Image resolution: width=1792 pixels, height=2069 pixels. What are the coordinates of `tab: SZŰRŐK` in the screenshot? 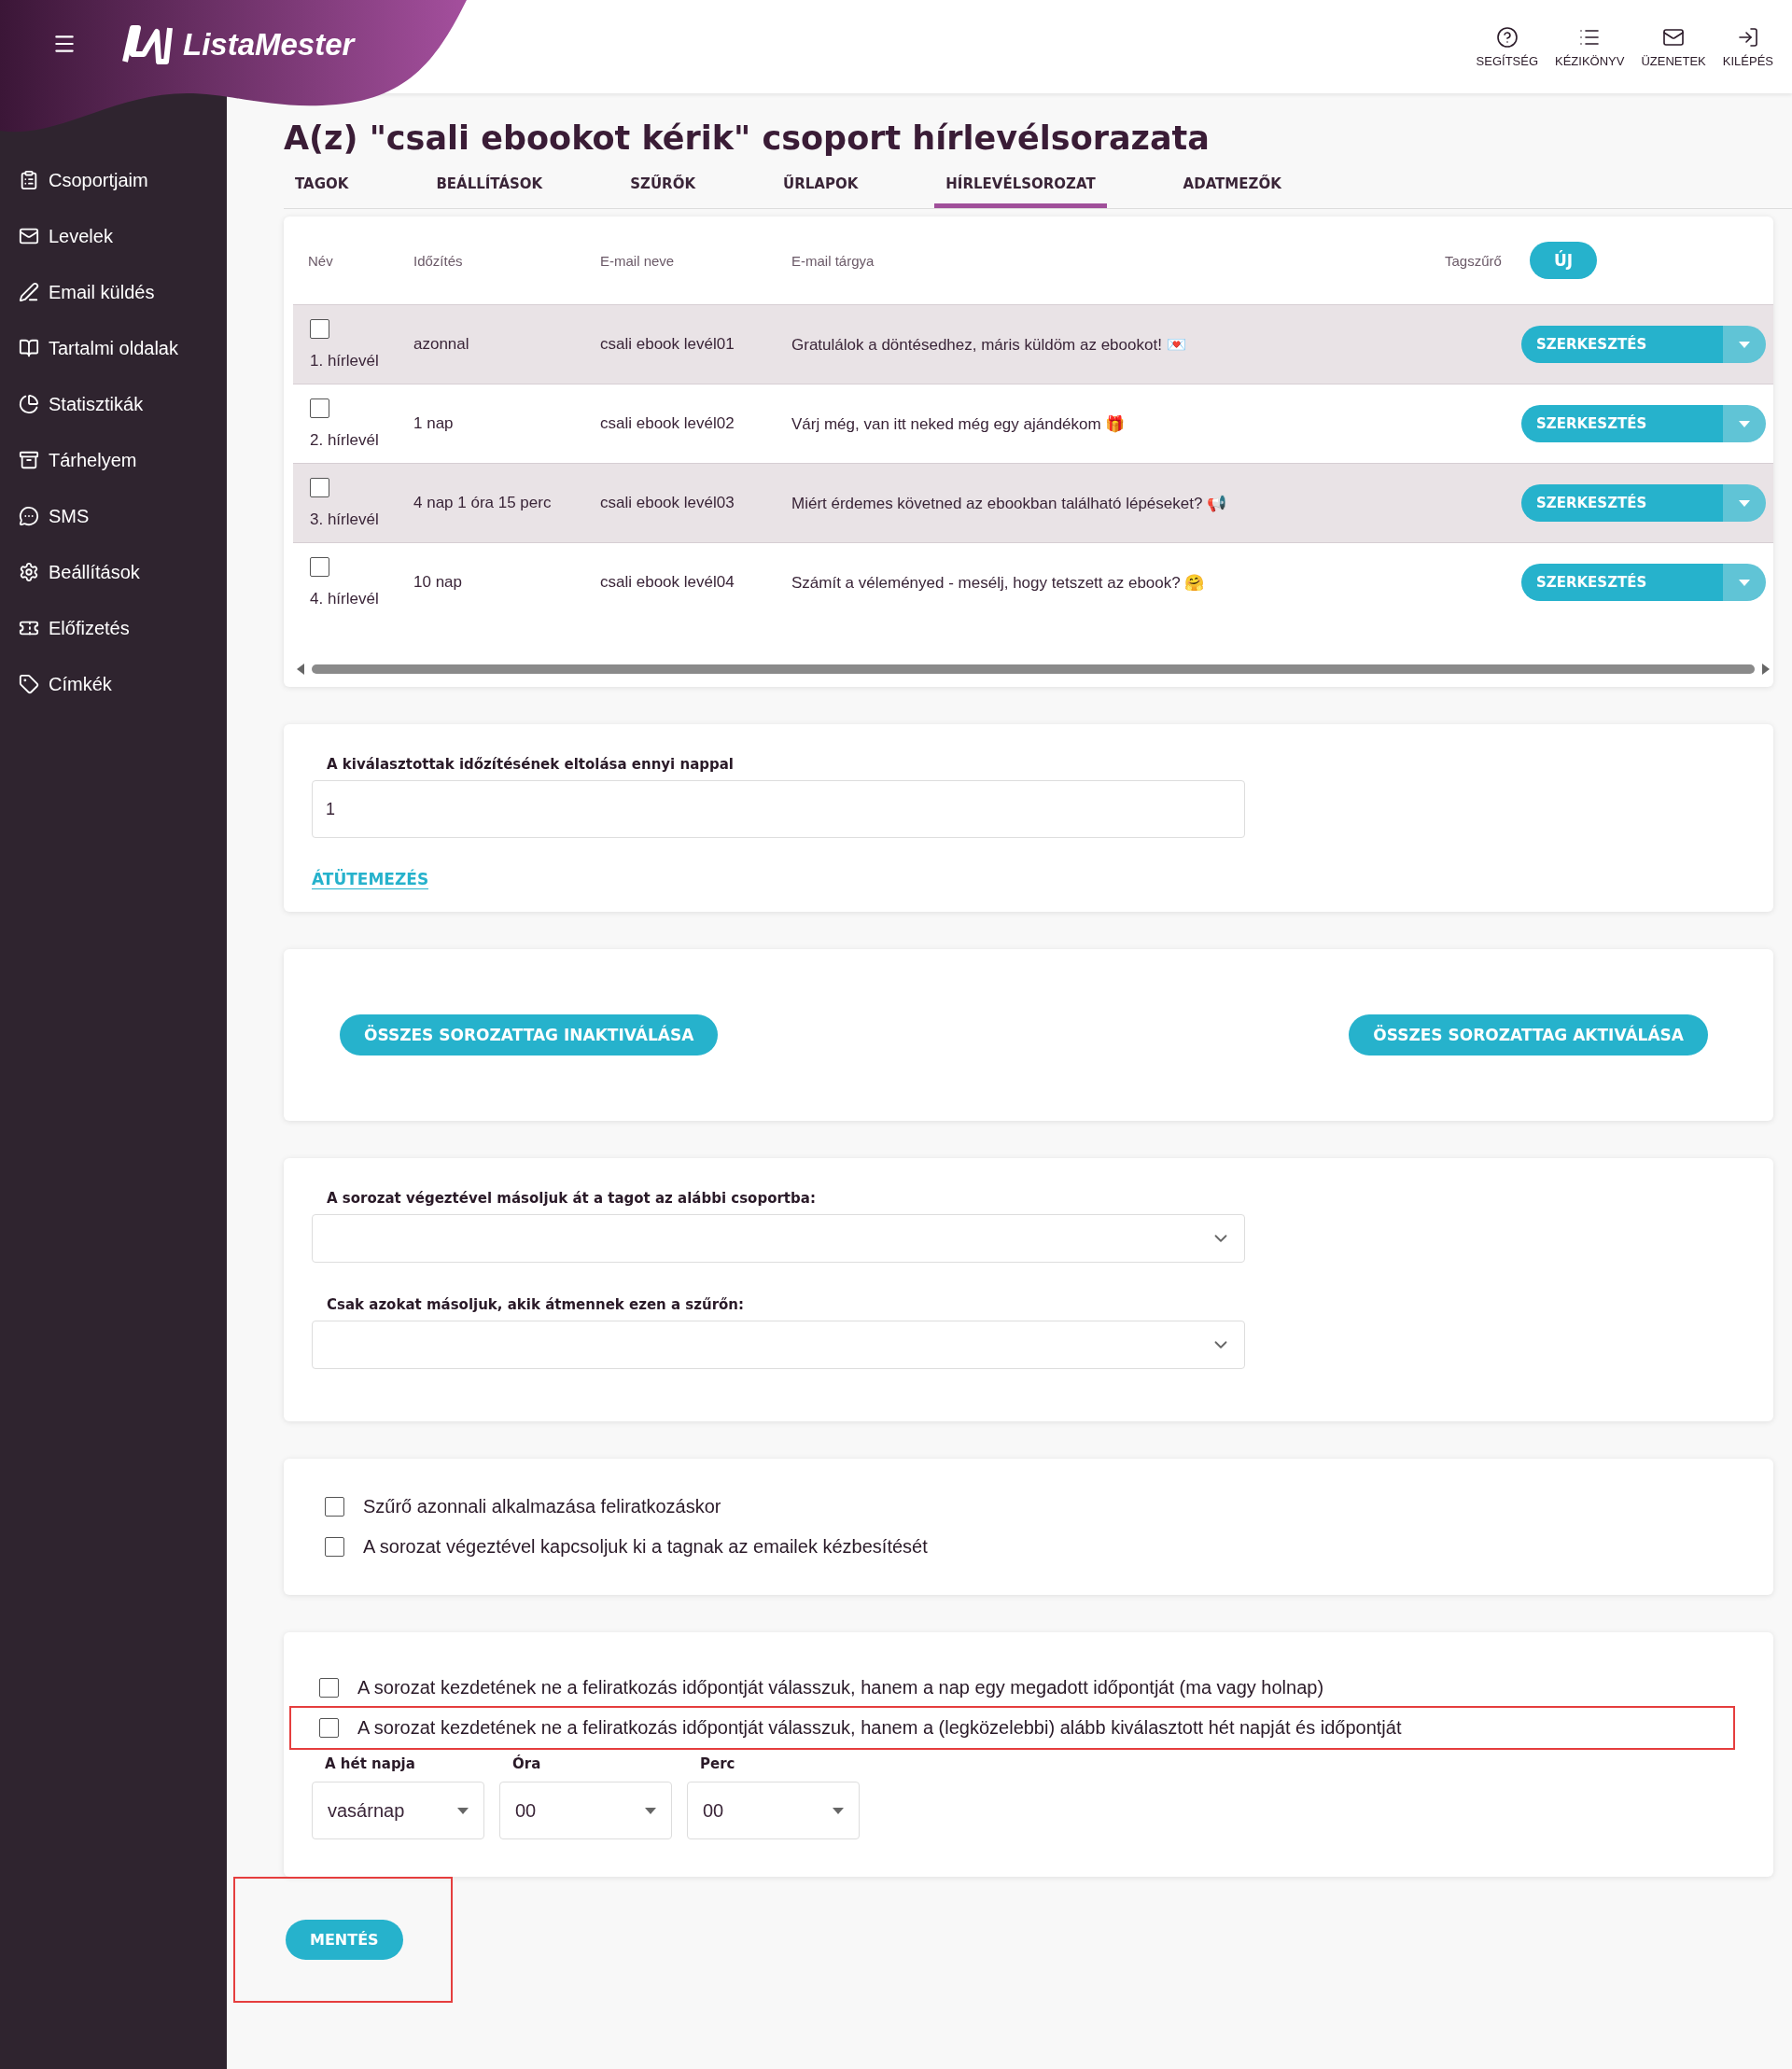 It's located at (663, 189).